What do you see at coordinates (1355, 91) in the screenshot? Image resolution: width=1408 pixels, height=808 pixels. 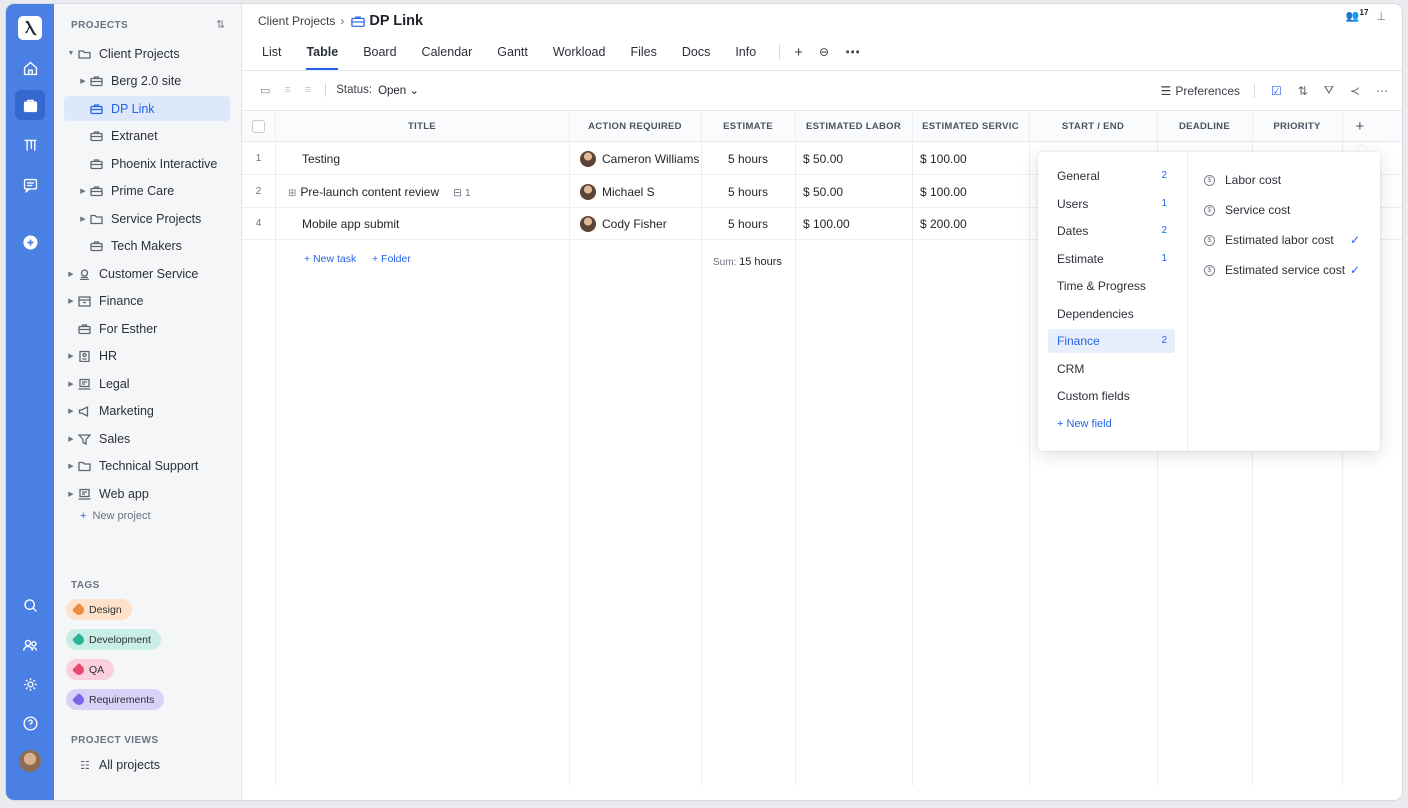 I see `share-icon: ≺` at bounding box center [1355, 91].